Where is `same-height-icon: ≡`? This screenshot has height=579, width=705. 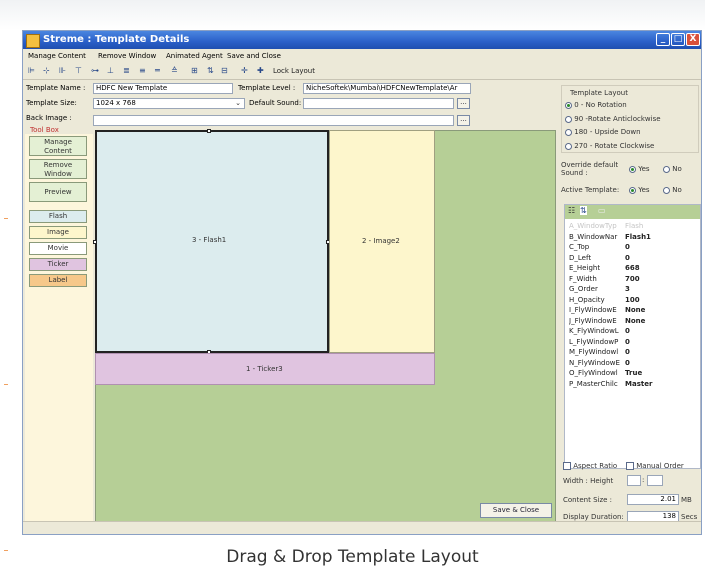 same-height-icon: ≡ is located at coordinates (142, 71).